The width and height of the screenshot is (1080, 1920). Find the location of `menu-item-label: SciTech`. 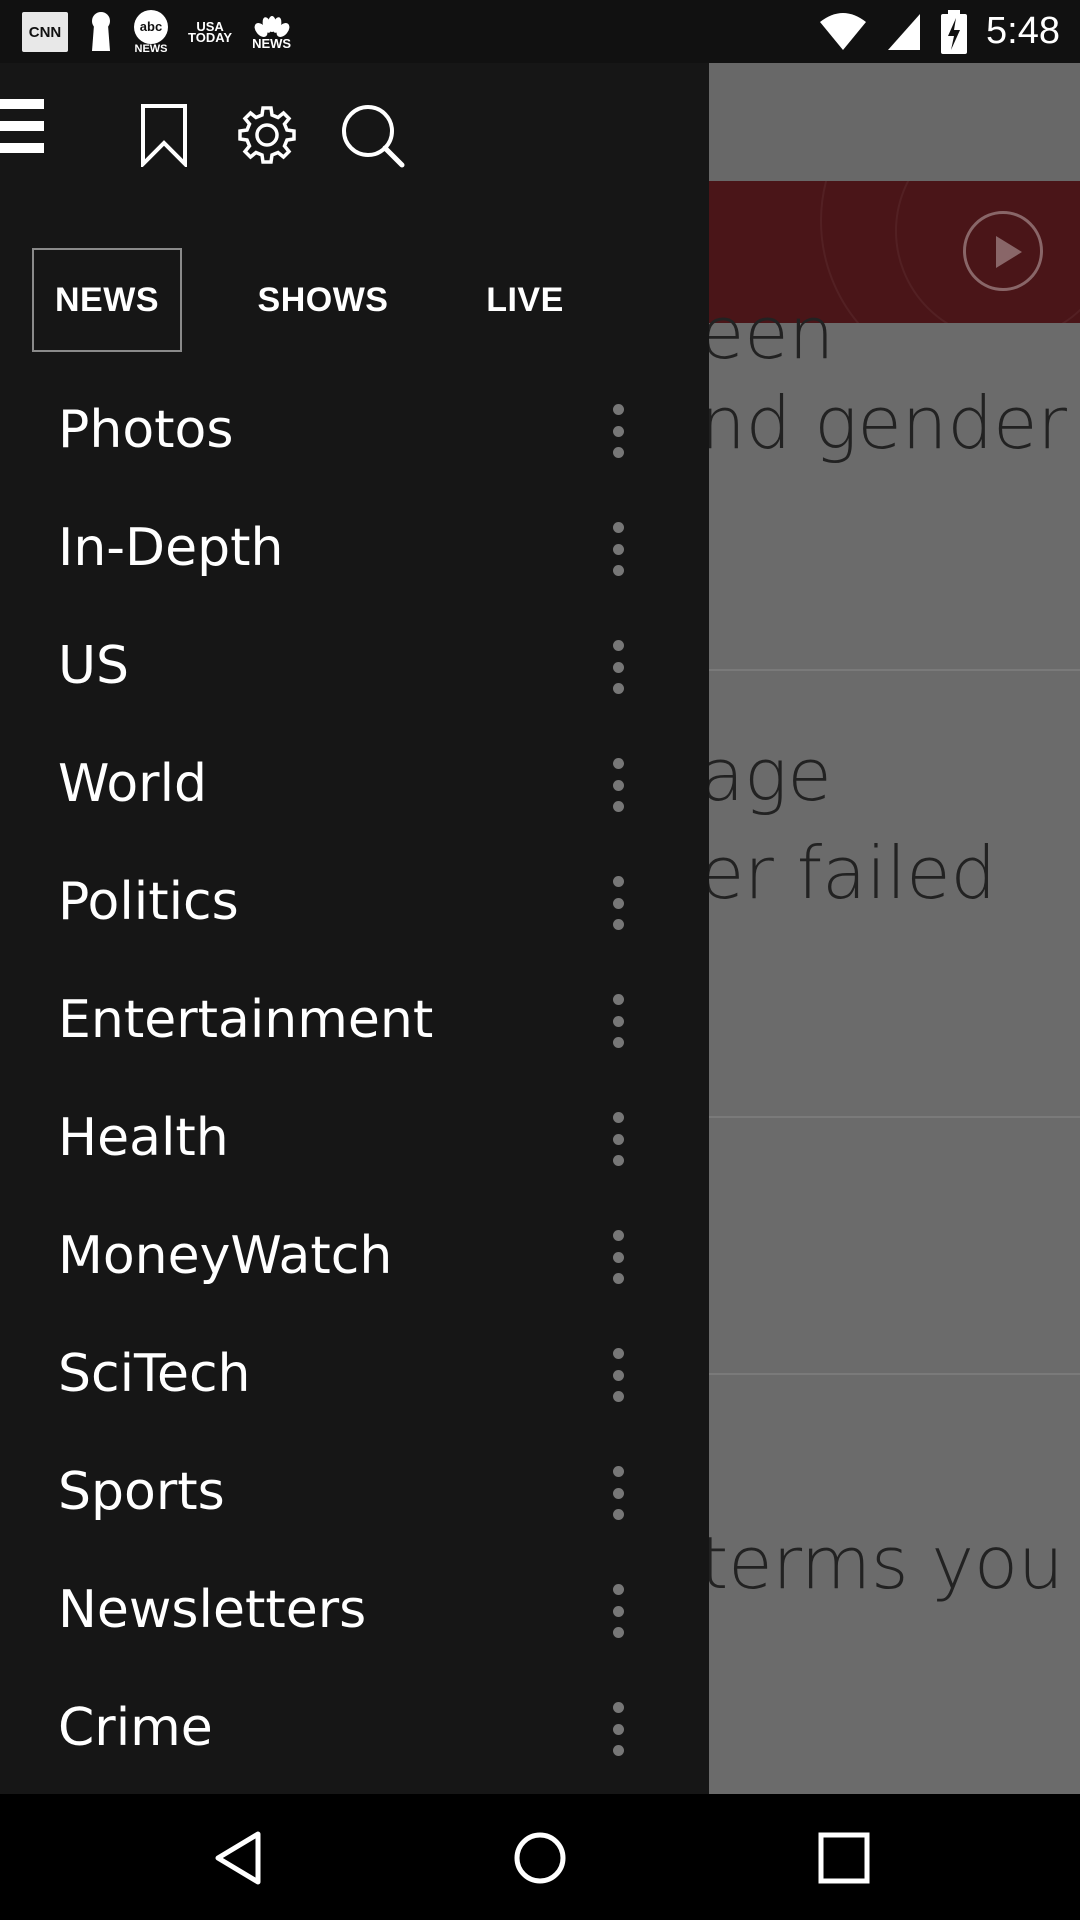

menu-item-label: SciTech is located at coordinates (154, 1374).